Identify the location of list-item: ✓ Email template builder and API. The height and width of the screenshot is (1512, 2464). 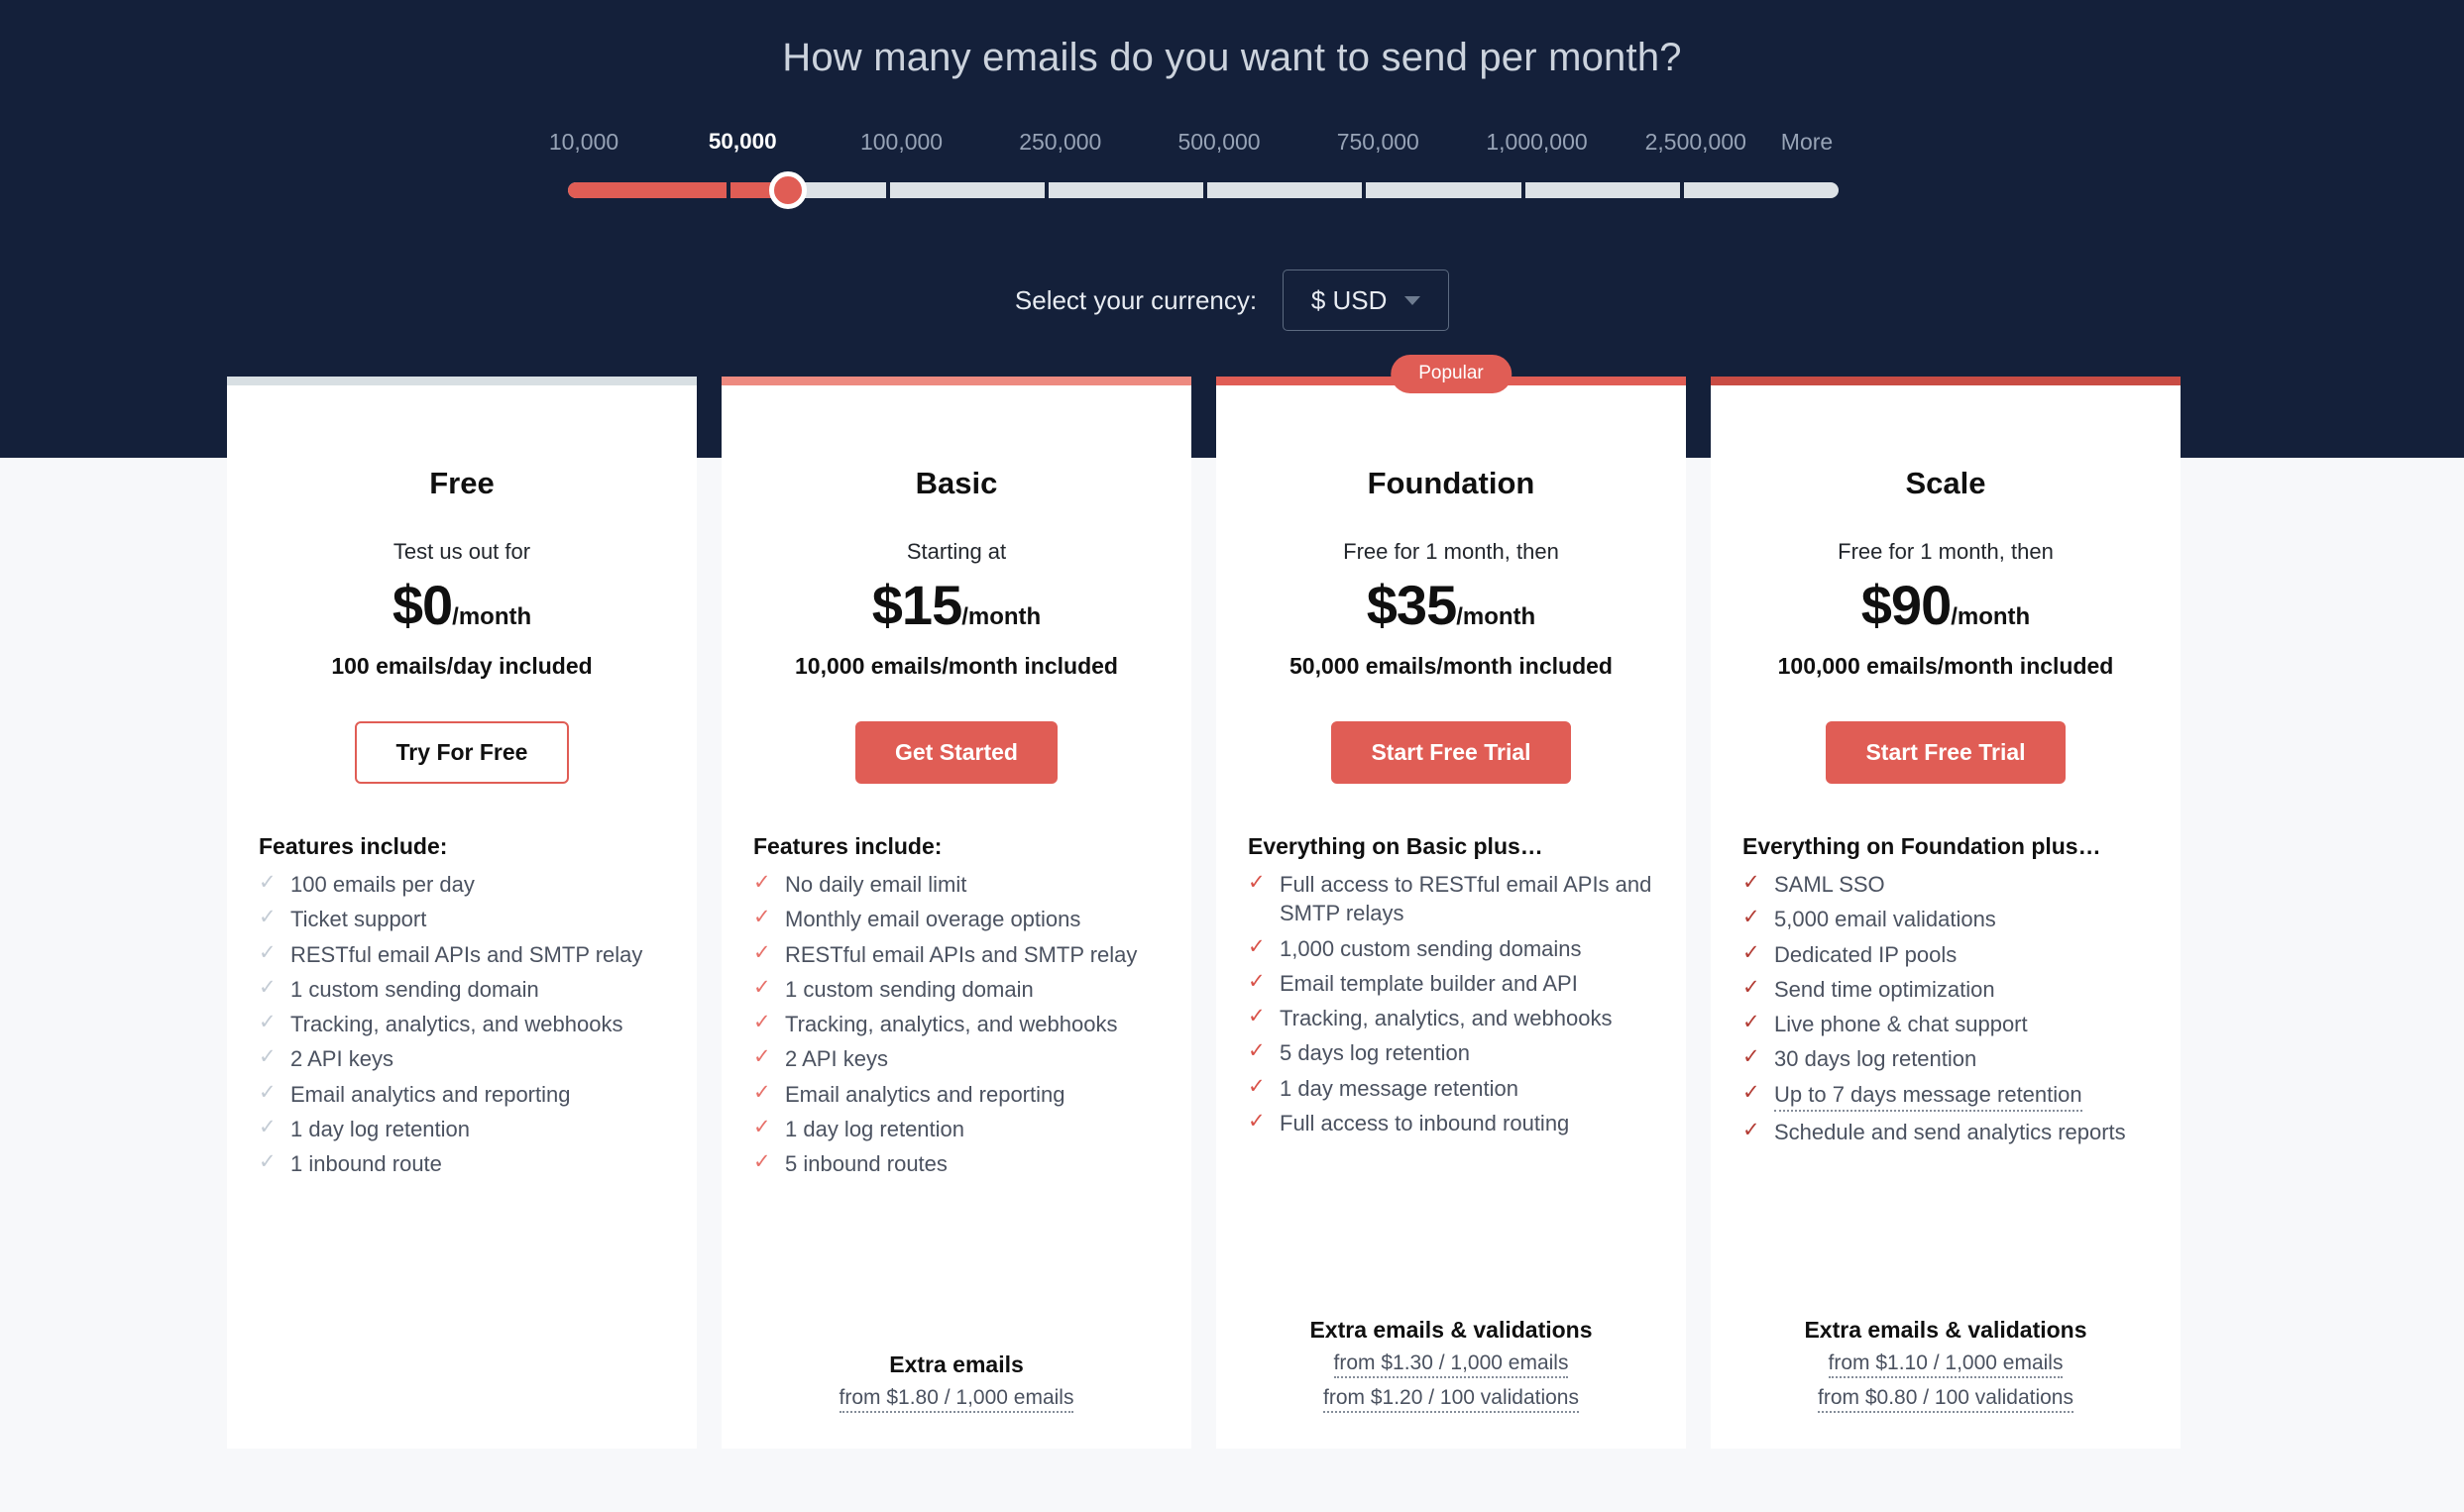
(1451, 984).